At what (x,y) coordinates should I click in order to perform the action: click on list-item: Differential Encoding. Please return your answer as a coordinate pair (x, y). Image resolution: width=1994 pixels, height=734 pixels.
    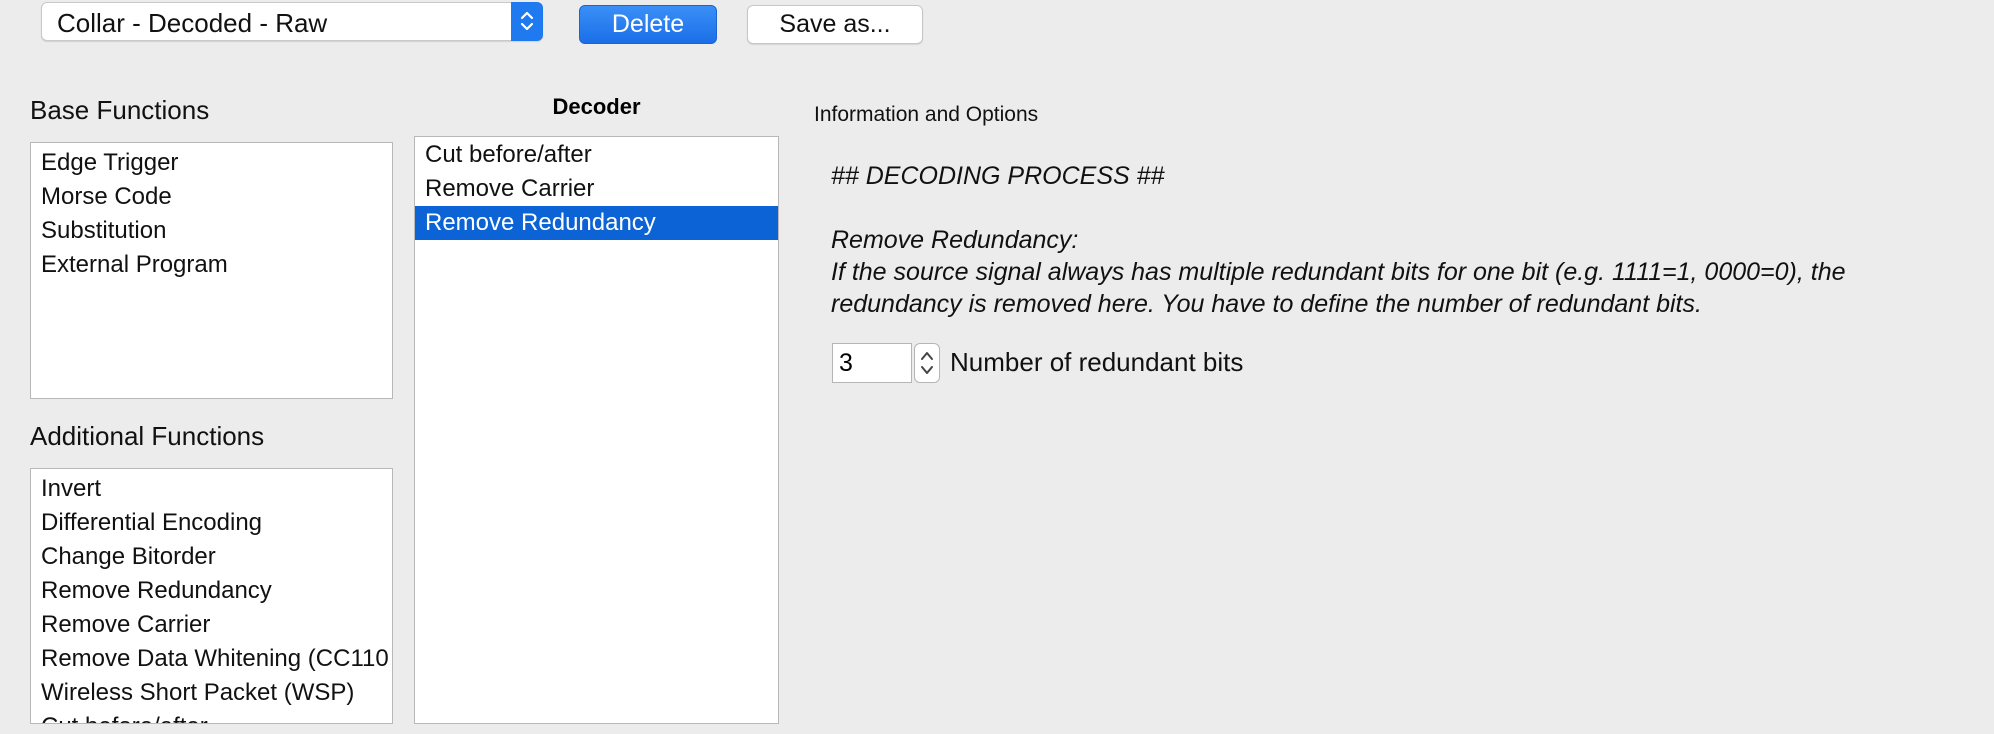
    Looking at the image, I should click on (211, 523).